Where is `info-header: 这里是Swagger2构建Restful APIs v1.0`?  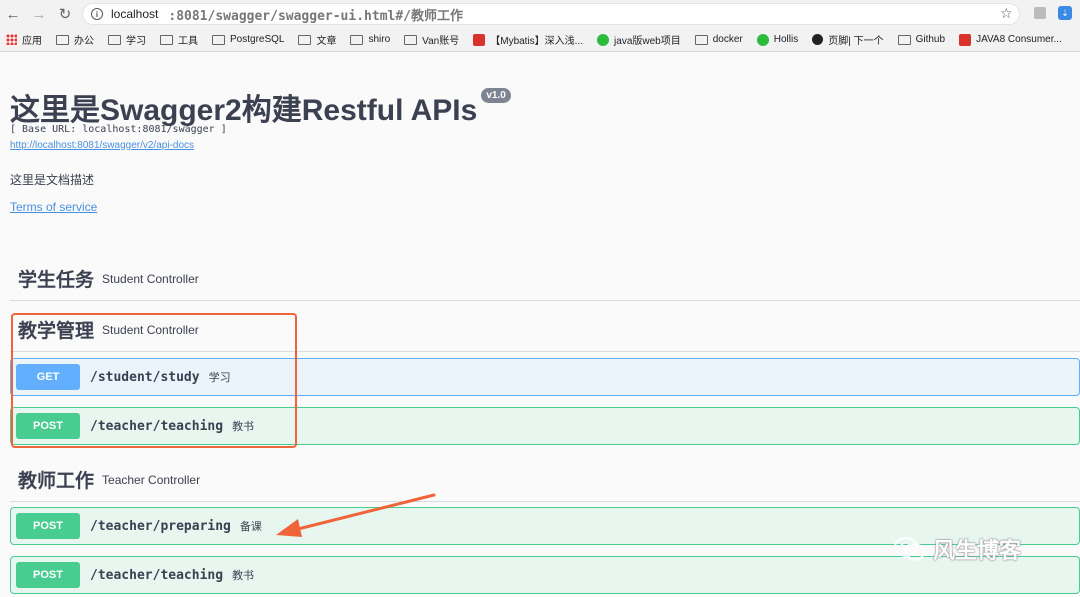
info-header: 这里是Swagger2构建Restful APIs v1.0 is located at coordinates (260, 107).